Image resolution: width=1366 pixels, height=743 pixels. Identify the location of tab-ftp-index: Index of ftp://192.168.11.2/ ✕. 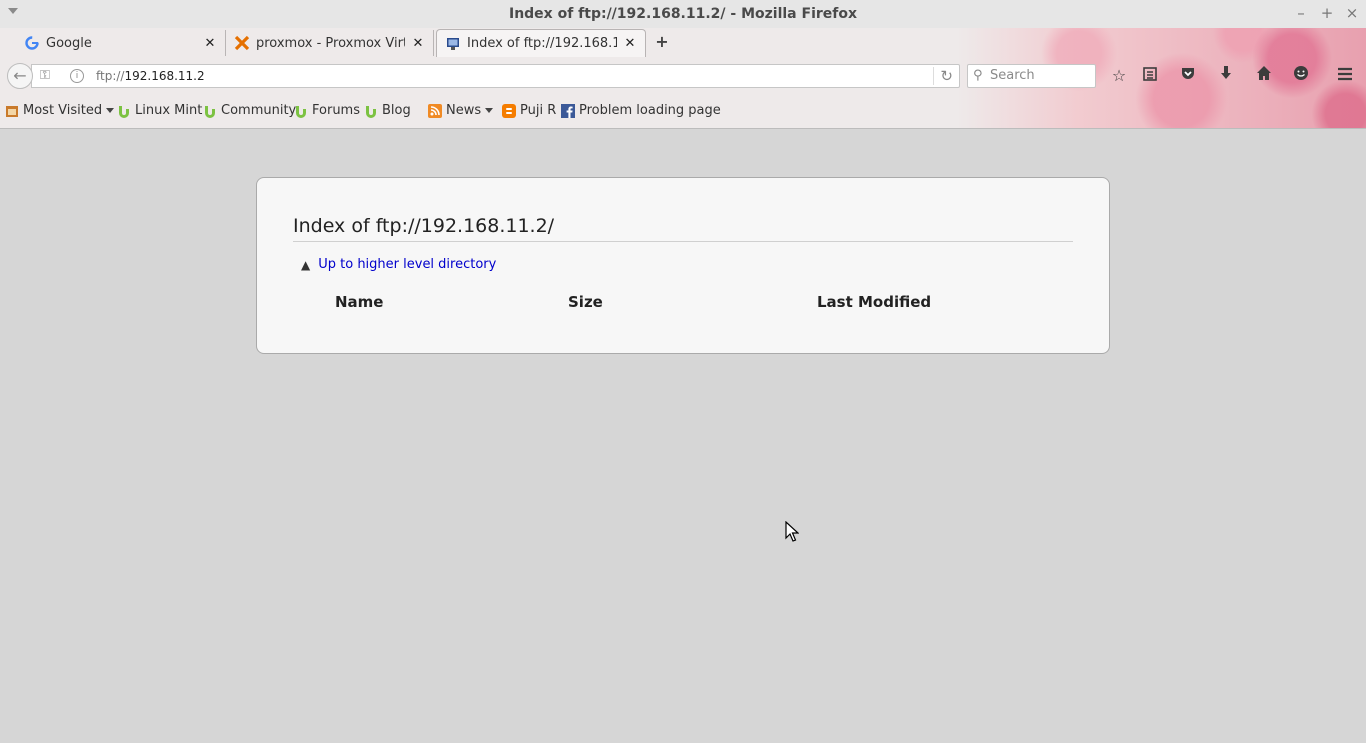
(541, 43).